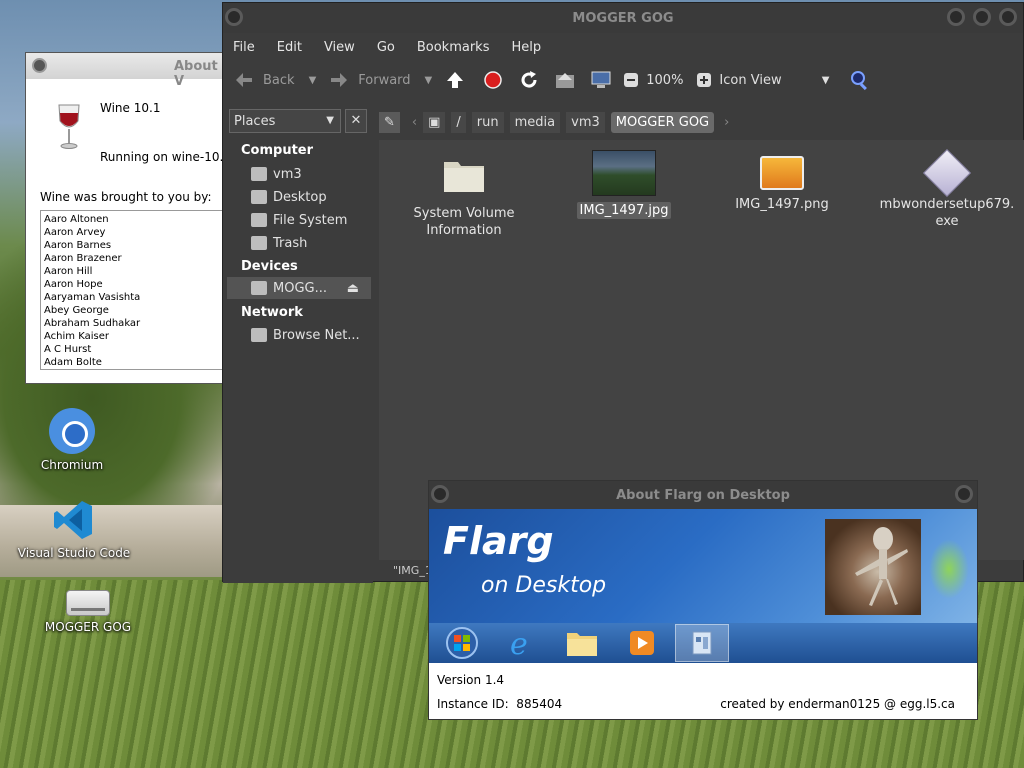  I want to click on home-icon, so click(565, 80).